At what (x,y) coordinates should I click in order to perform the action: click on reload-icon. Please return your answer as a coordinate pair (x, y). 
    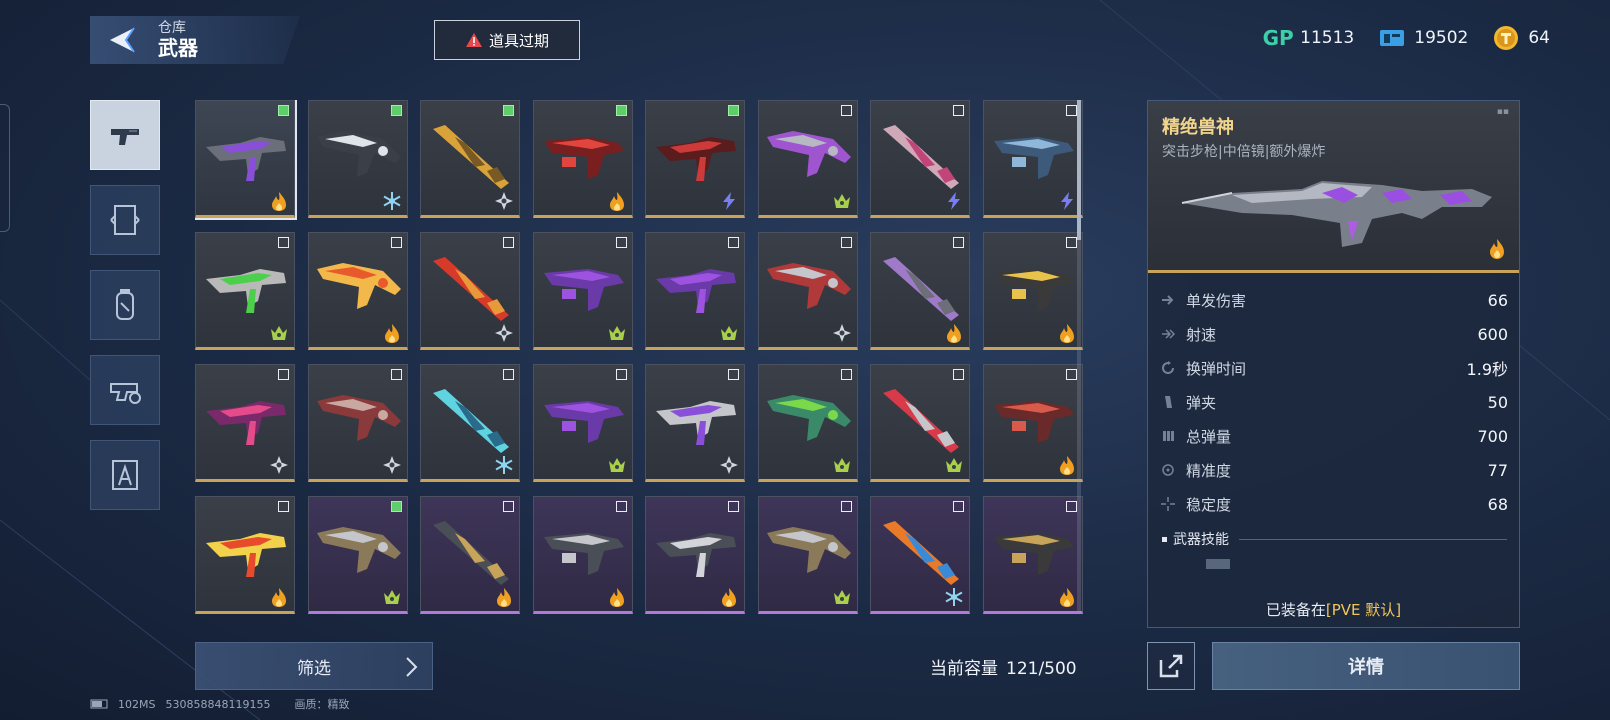
    Looking at the image, I should click on (1168, 367).